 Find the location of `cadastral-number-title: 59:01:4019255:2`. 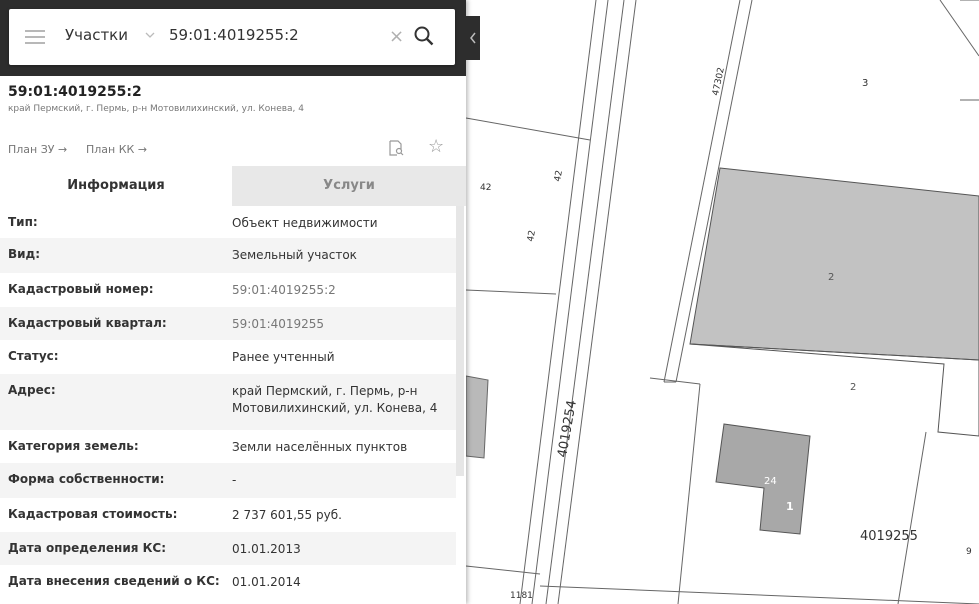

cadastral-number-title: 59:01:4019255:2 is located at coordinates (75, 92).